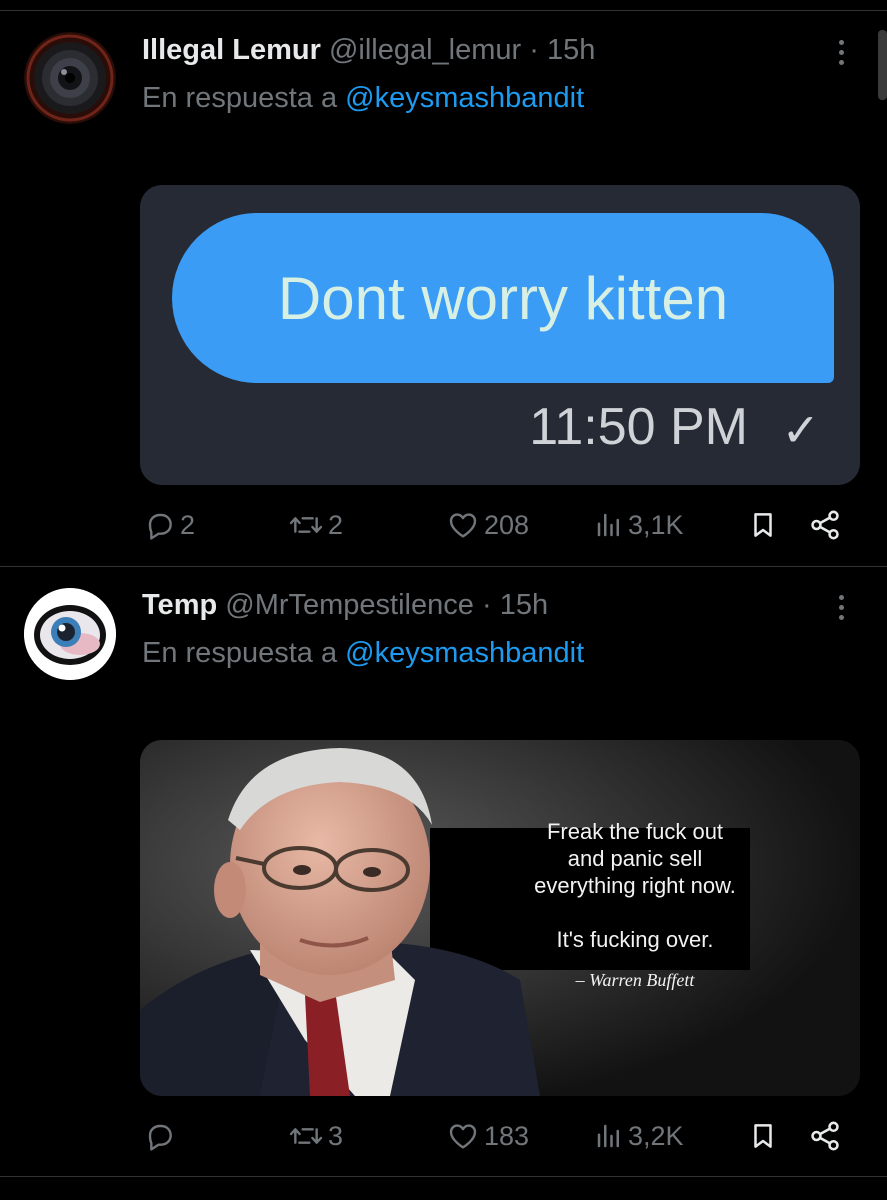 The height and width of the screenshot is (1200, 887). What do you see at coordinates (635, 885) in the screenshot?
I see `quote-line: everything right now.` at bounding box center [635, 885].